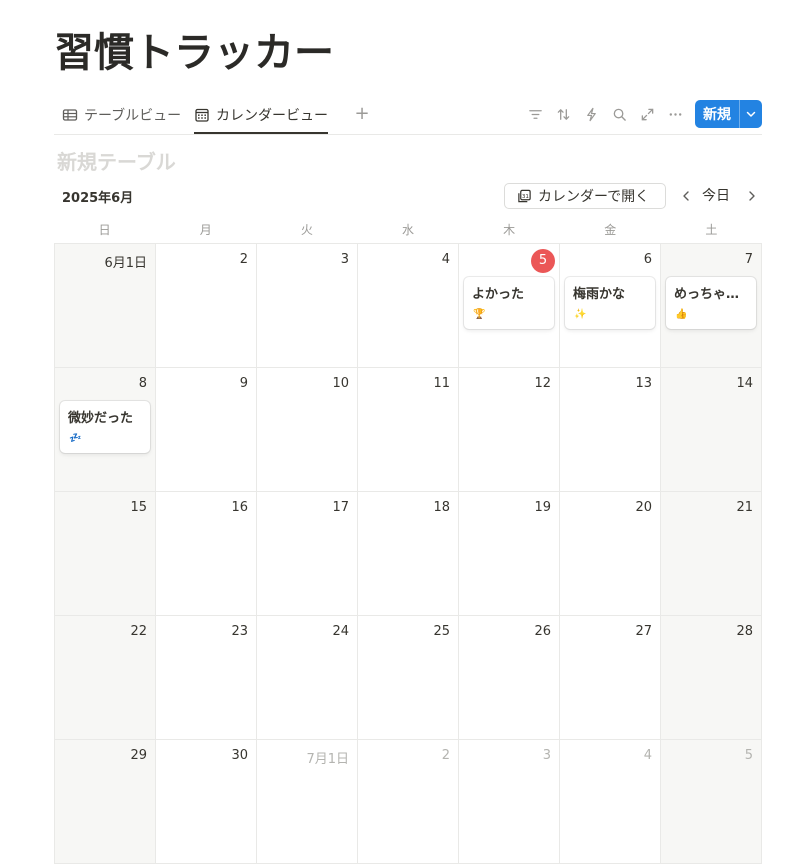  Describe the element at coordinates (711, 303) in the screenshot. I see `event-card: めっちゃ良かった 👍` at that location.